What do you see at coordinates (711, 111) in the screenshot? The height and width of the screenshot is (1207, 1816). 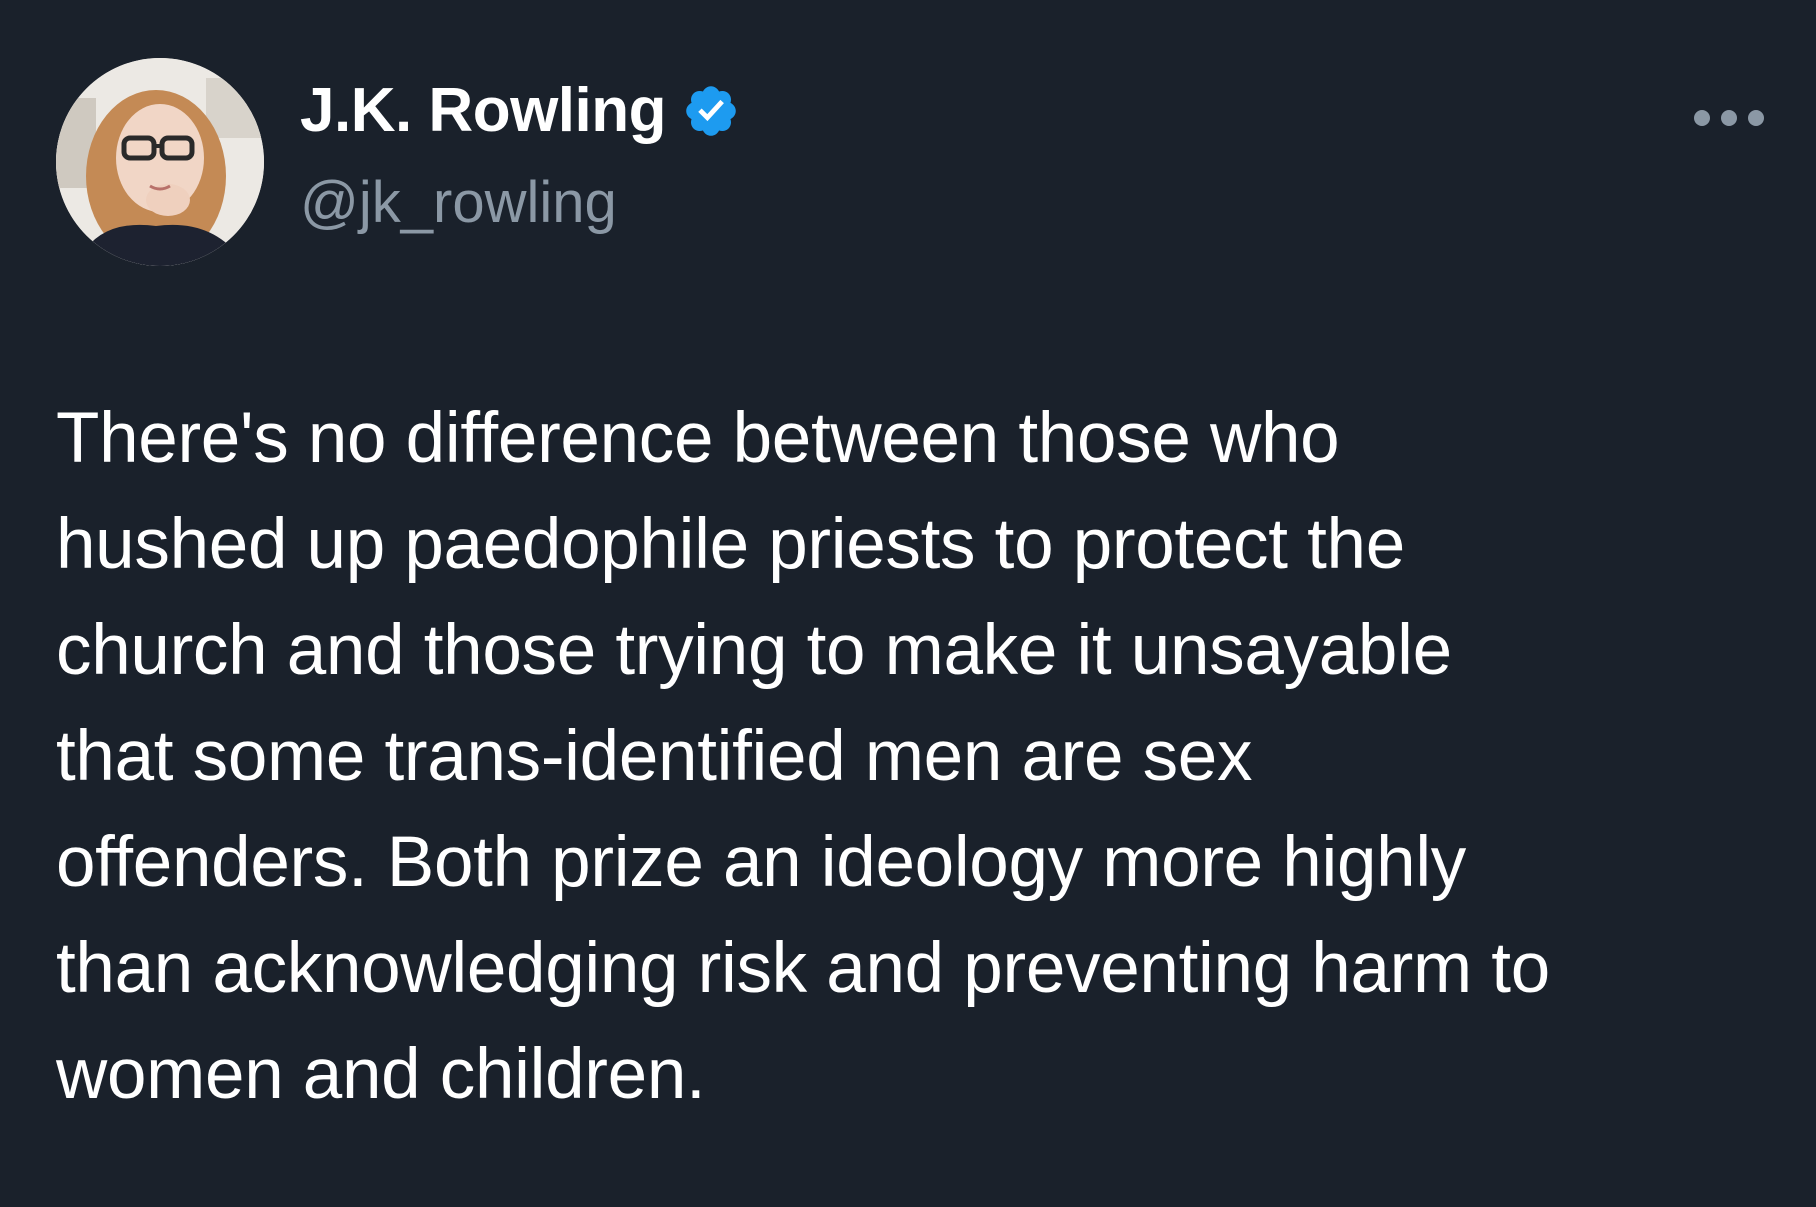 I see `verified-badge-icon` at bounding box center [711, 111].